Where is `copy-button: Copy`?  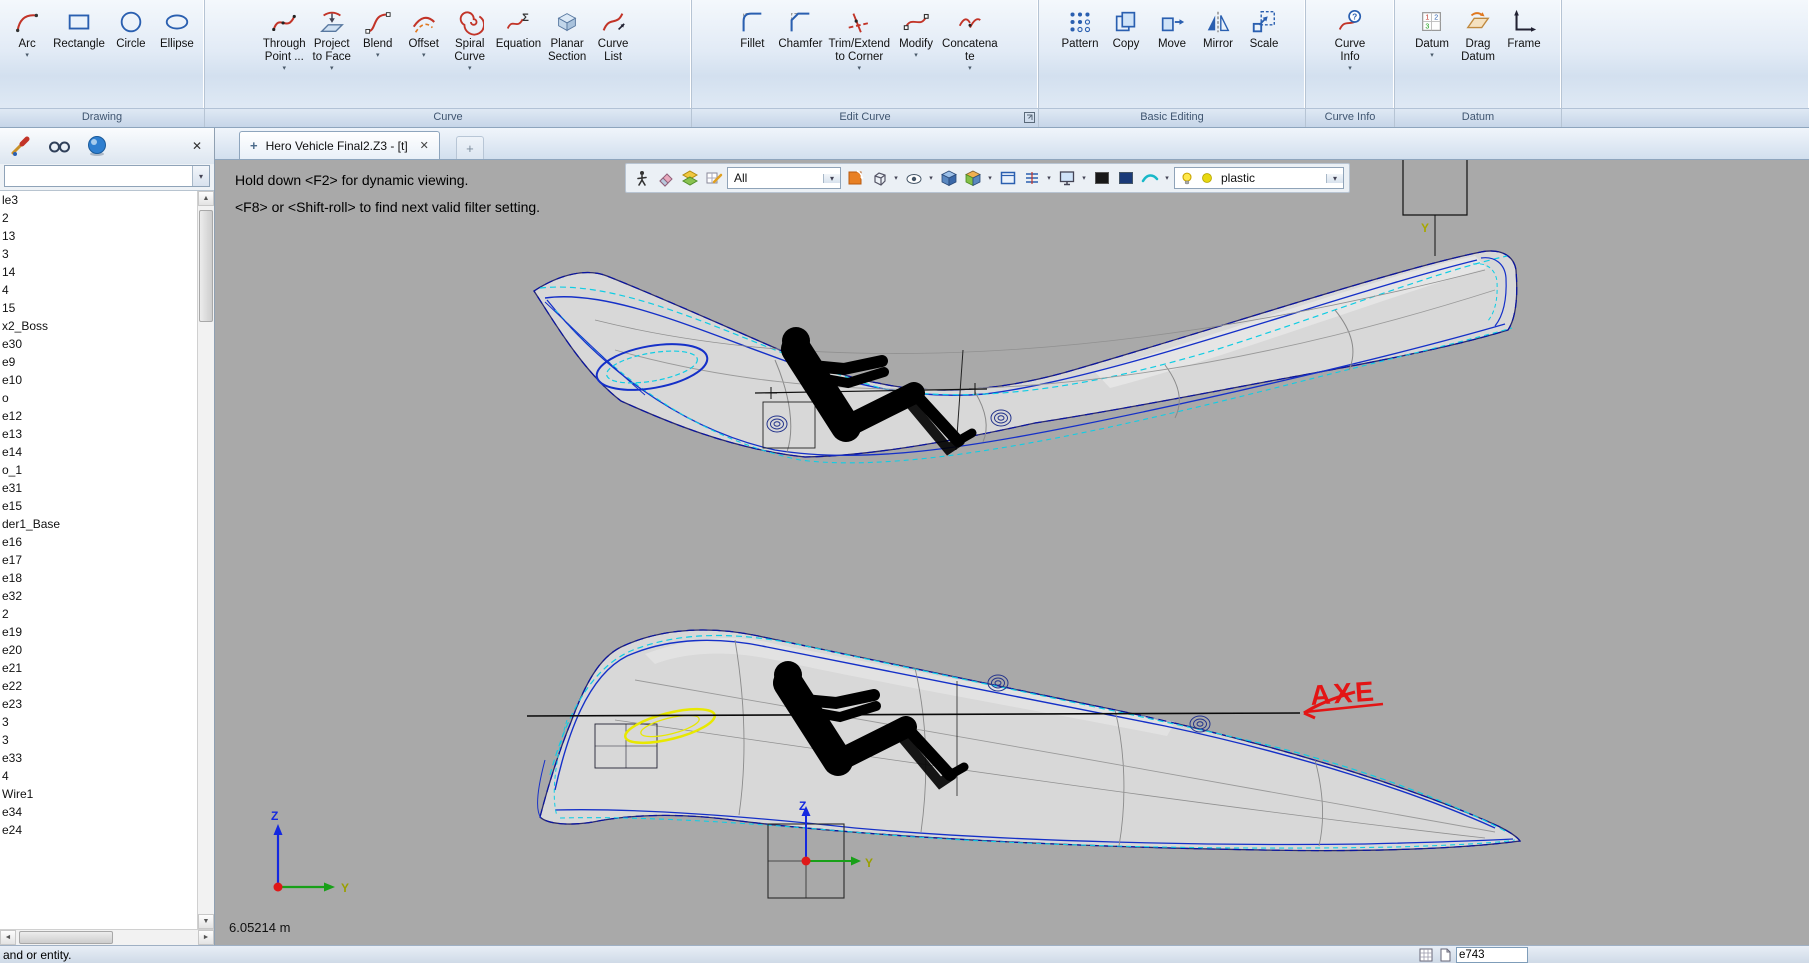
copy-button: Copy is located at coordinates (1126, 28).